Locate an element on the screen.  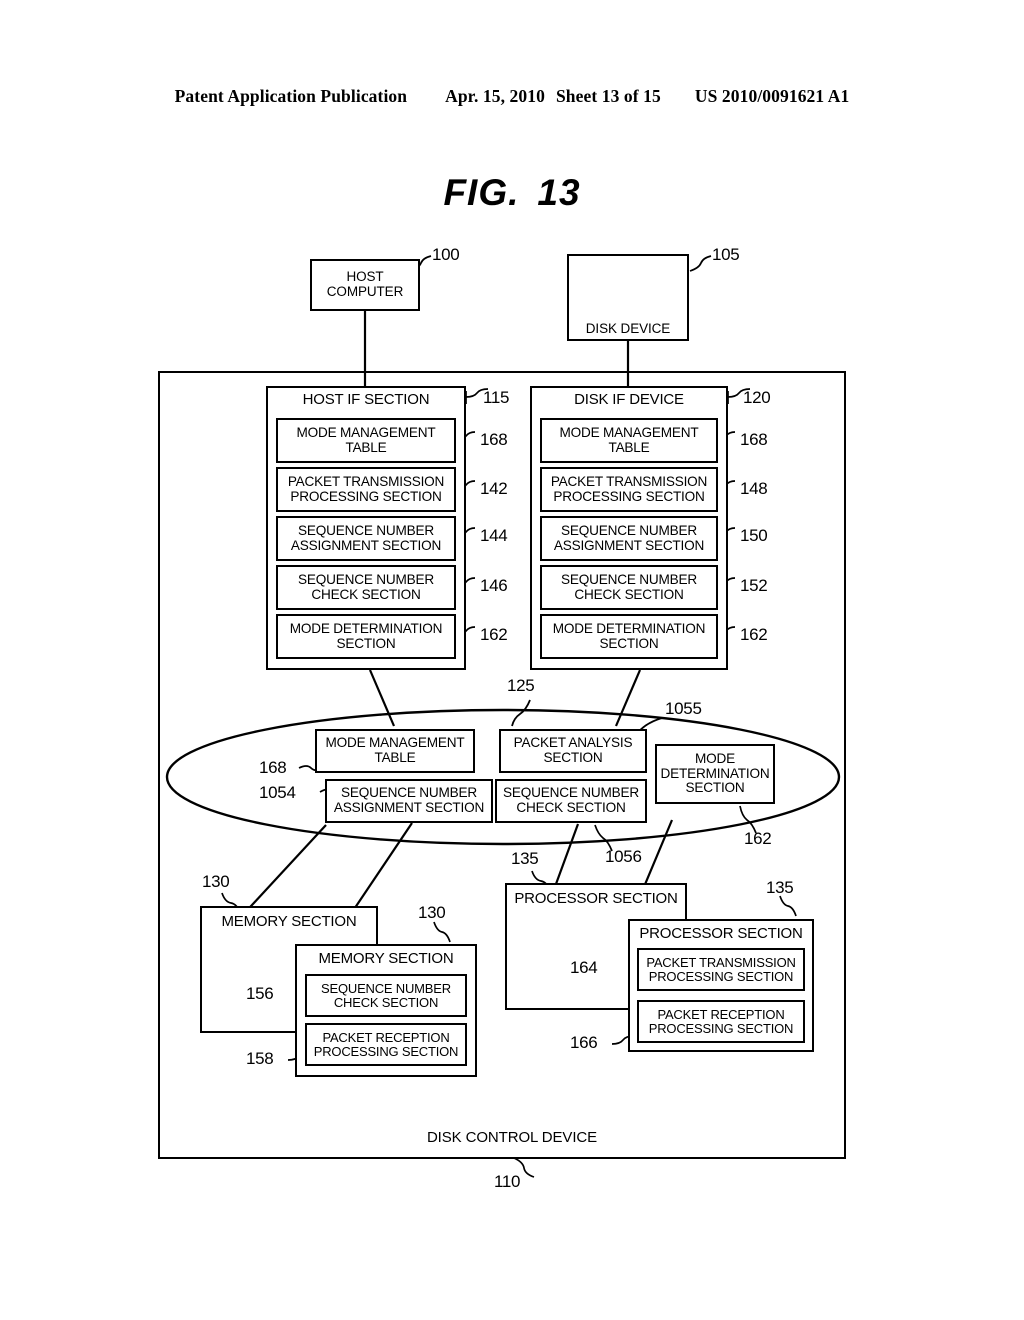
switch-packet-analysis-section: PACKET ANALYSIS SECTION is located at coordinates (573, 751).